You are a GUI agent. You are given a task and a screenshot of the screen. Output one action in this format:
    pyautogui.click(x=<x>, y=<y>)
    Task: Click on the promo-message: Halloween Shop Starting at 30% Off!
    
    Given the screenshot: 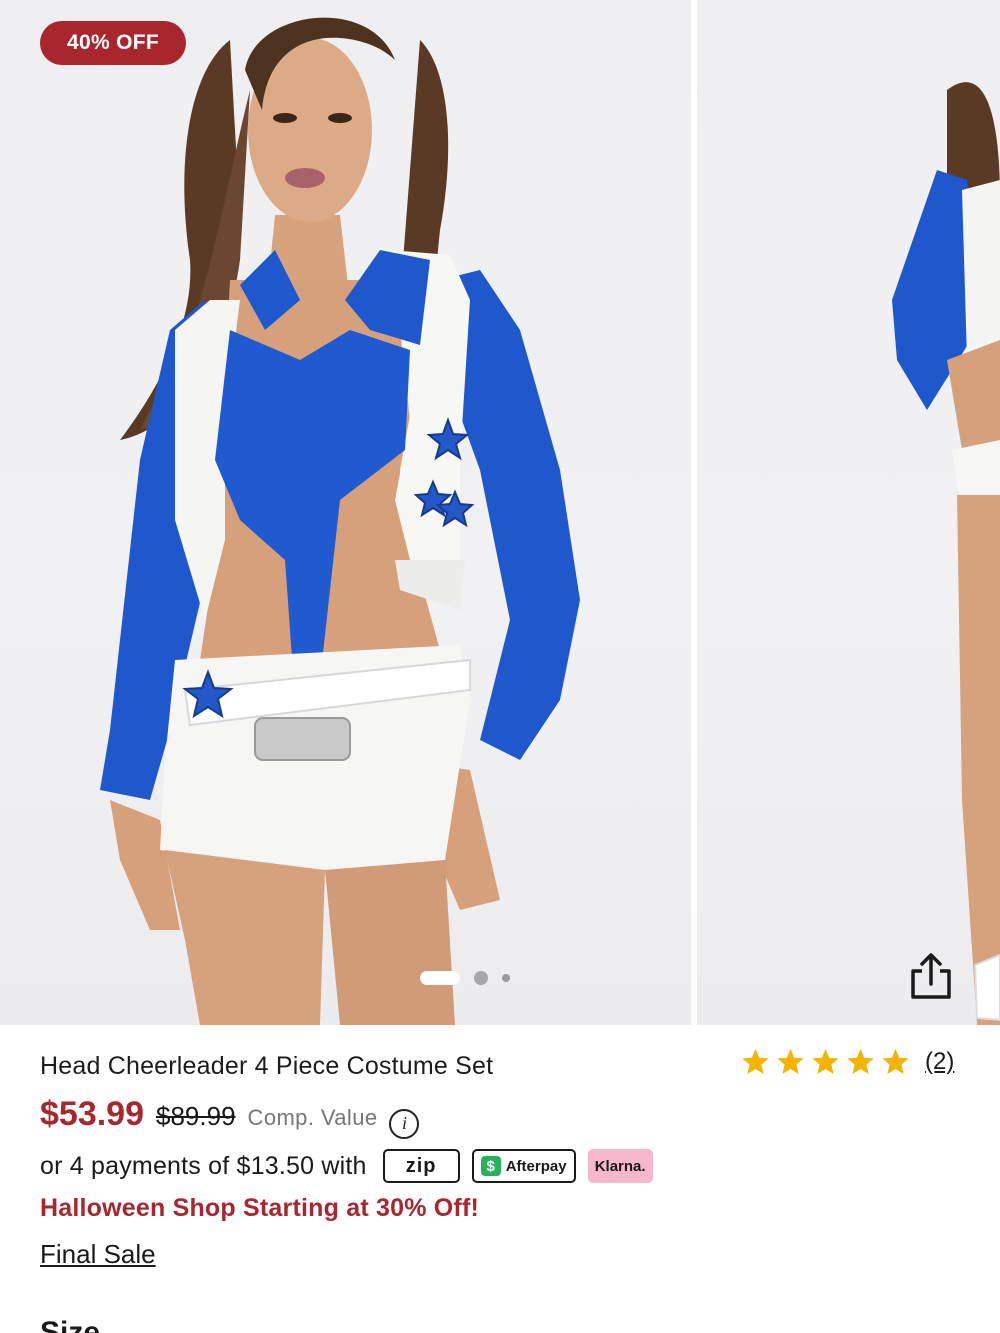 What is the action you would take?
    pyautogui.click(x=259, y=1208)
    